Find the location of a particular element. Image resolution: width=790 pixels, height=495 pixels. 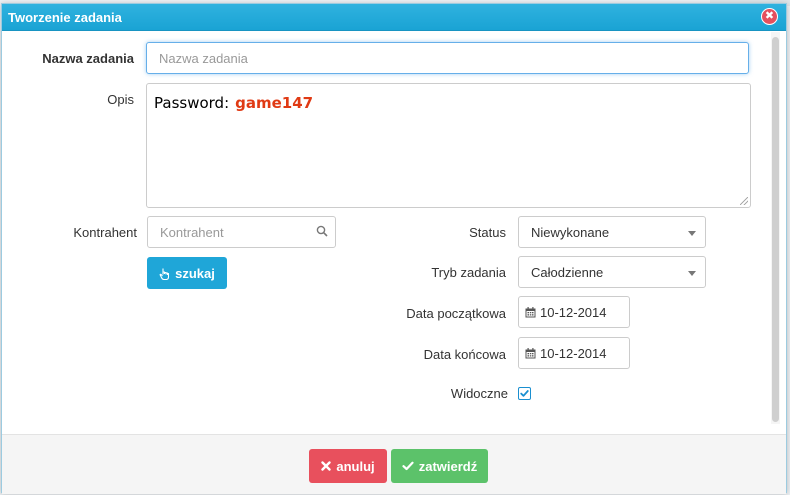

resize-handle is located at coordinates (744, 201).